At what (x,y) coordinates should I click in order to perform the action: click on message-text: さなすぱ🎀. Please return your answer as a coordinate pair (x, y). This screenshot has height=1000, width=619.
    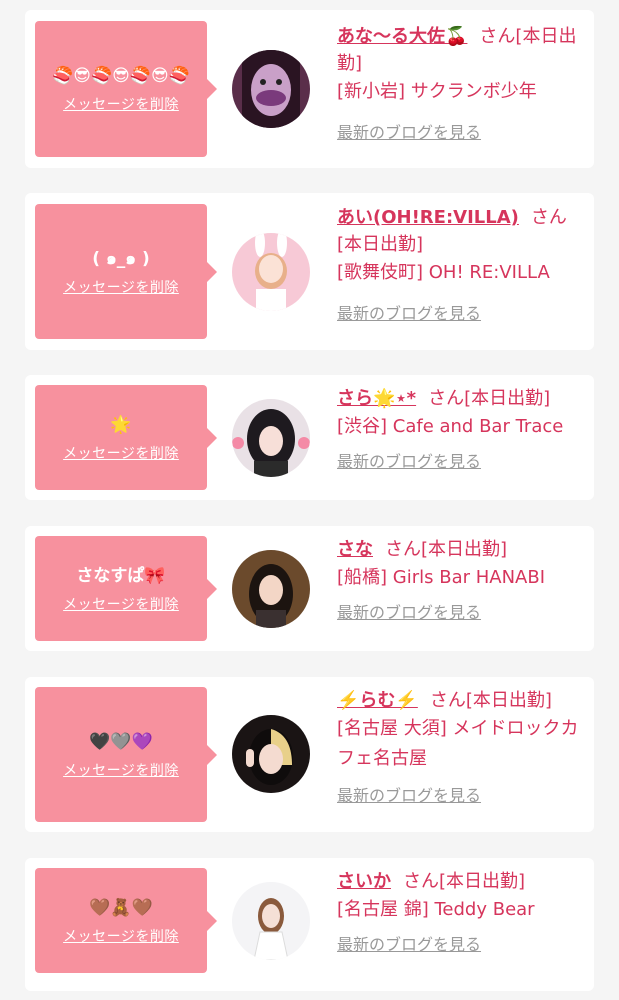
    Looking at the image, I should click on (121, 575).